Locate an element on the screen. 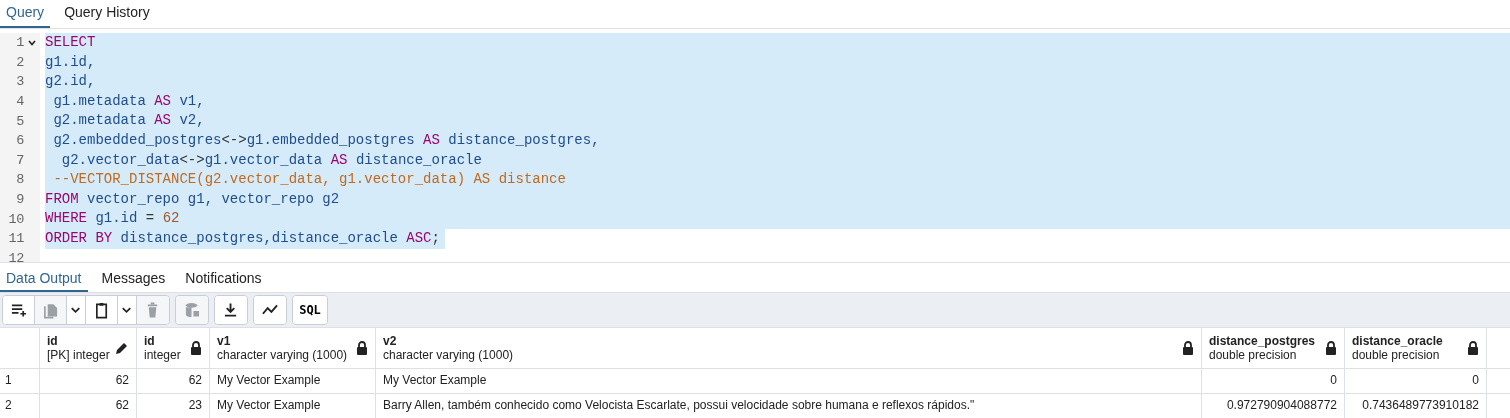 The image size is (1510, 418). tab: Query History is located at coordinates (107, 14).